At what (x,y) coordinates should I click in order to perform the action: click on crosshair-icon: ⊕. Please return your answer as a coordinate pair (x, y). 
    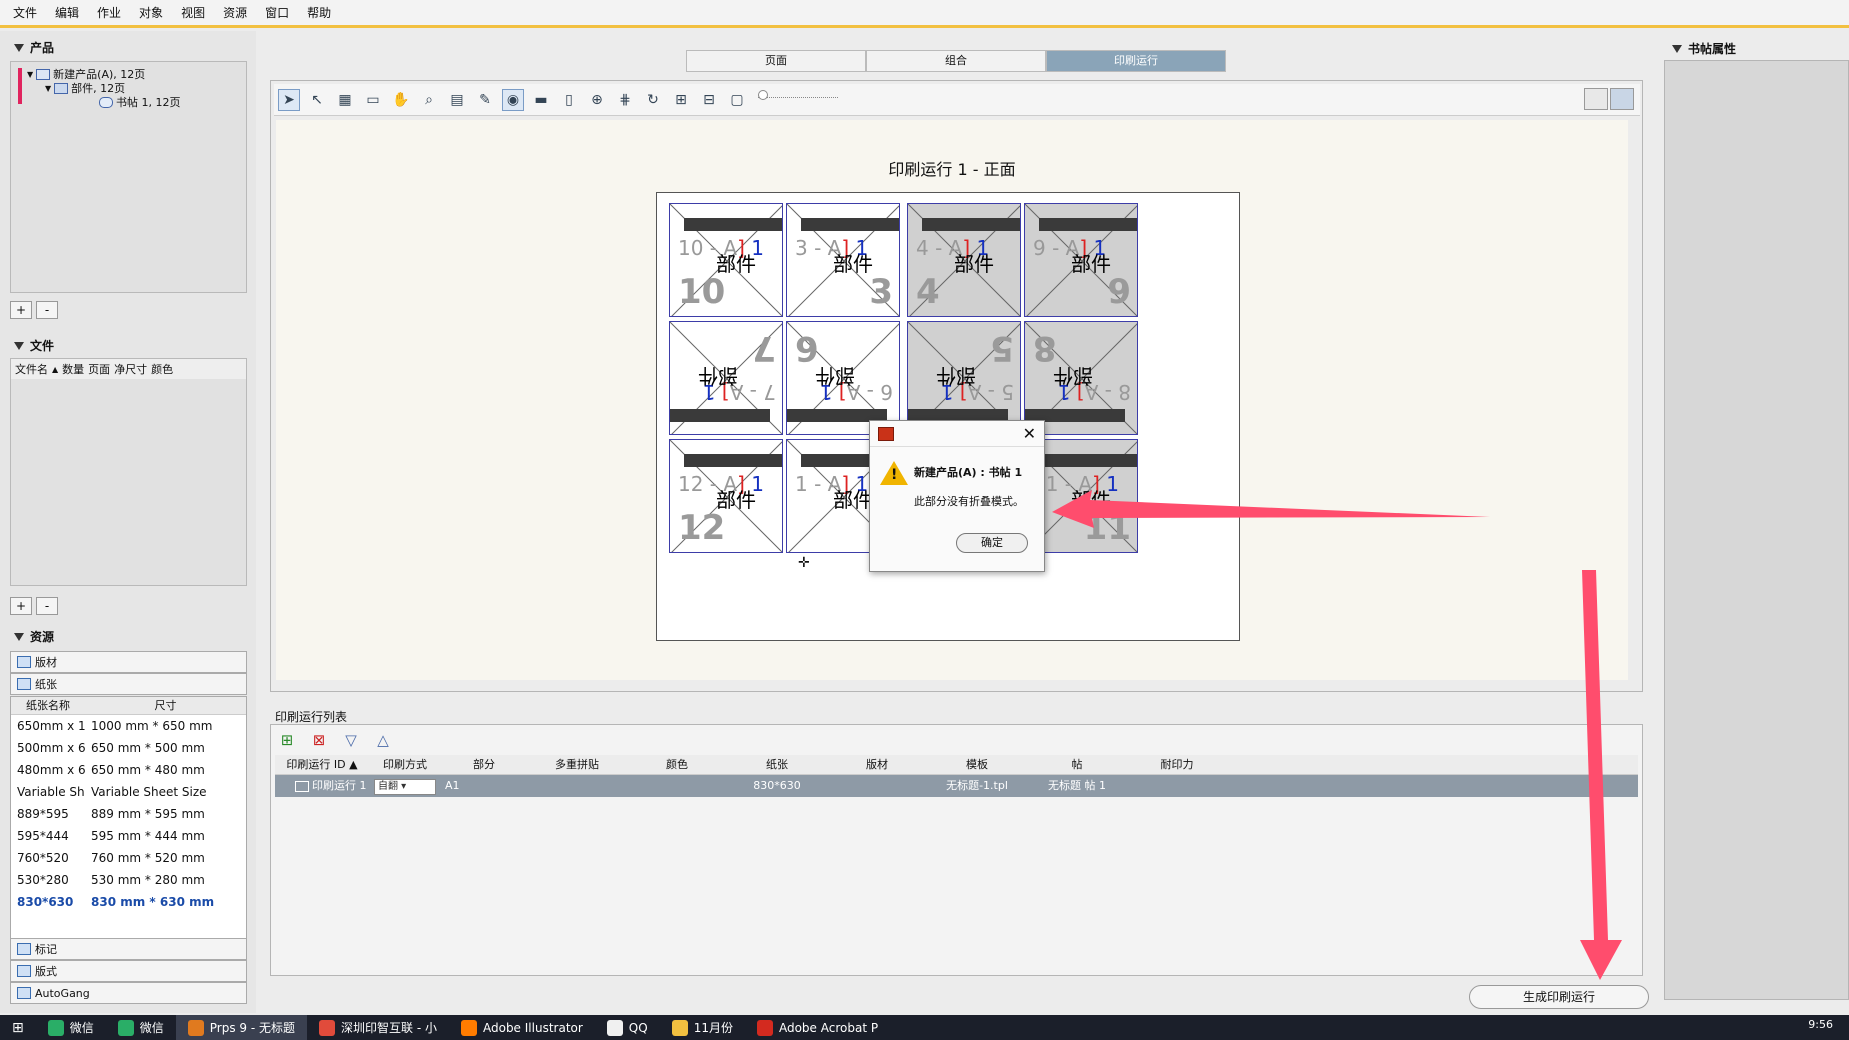
    Looking at the image, I should click on (597, 100).